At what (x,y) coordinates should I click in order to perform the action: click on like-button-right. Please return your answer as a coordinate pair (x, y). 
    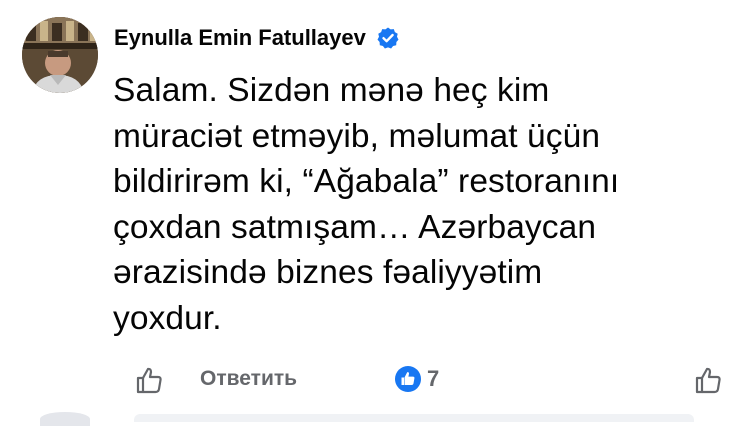
    Looking at the image, I should click on (708, 380).